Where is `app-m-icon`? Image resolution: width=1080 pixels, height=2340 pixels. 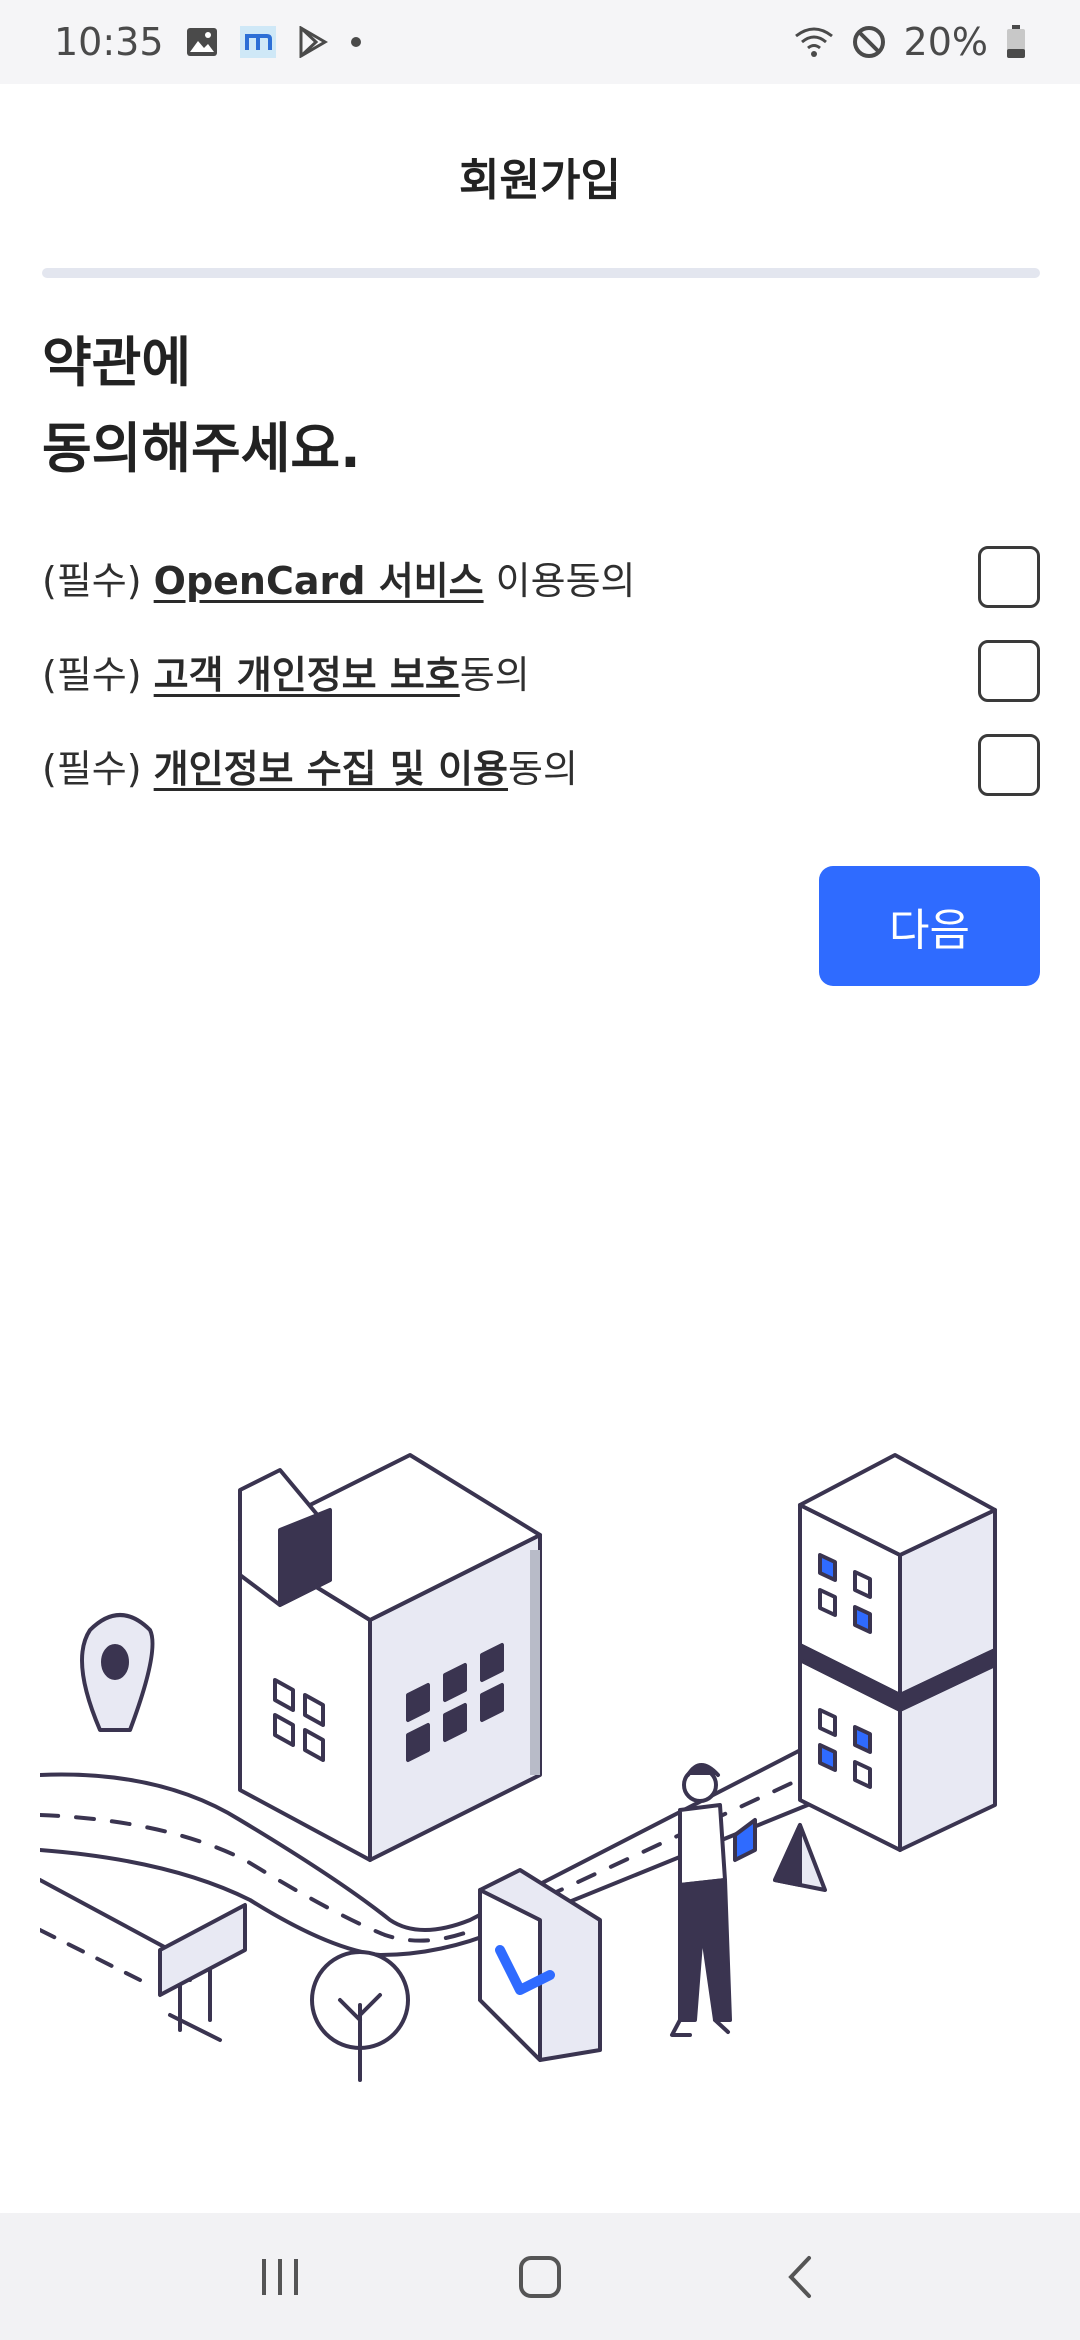
app-m-icon is located at coordinates (257, 42).